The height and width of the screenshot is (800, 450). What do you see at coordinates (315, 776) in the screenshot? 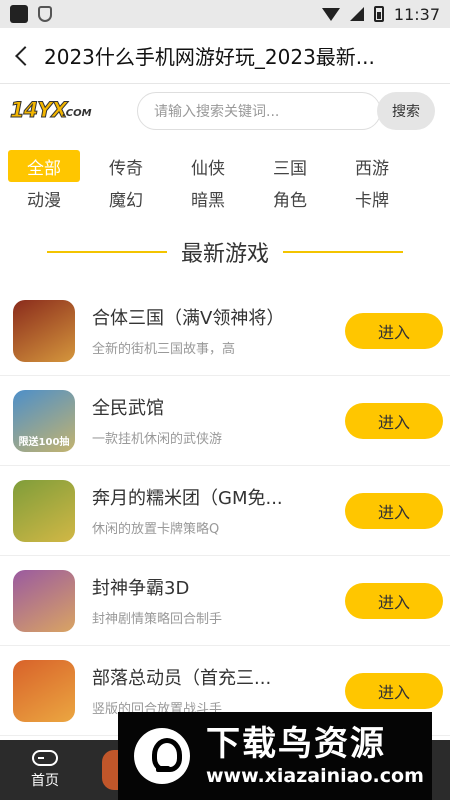
I see `watermark-url: www.xiazainiao.com` at bounding box center [315, 776].